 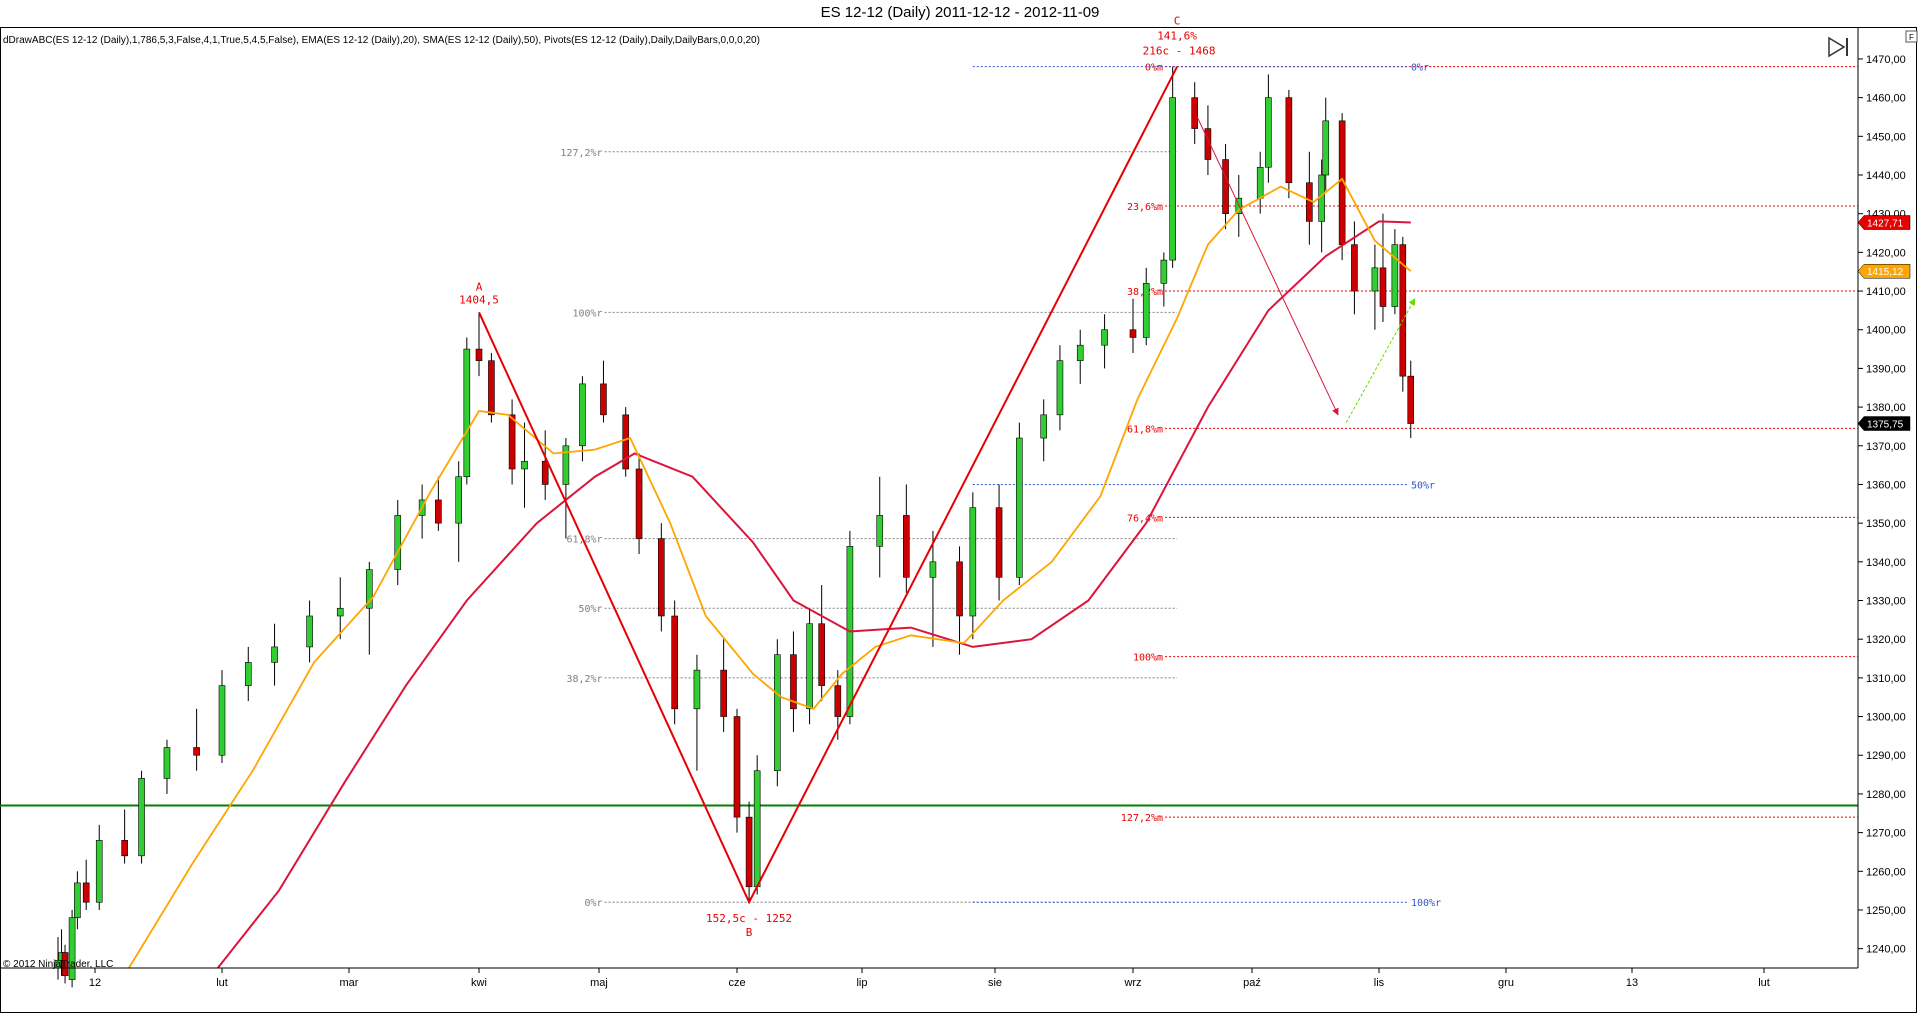 I want to click on y-tick-label: 1300,00, so click(x=1886, y=718).